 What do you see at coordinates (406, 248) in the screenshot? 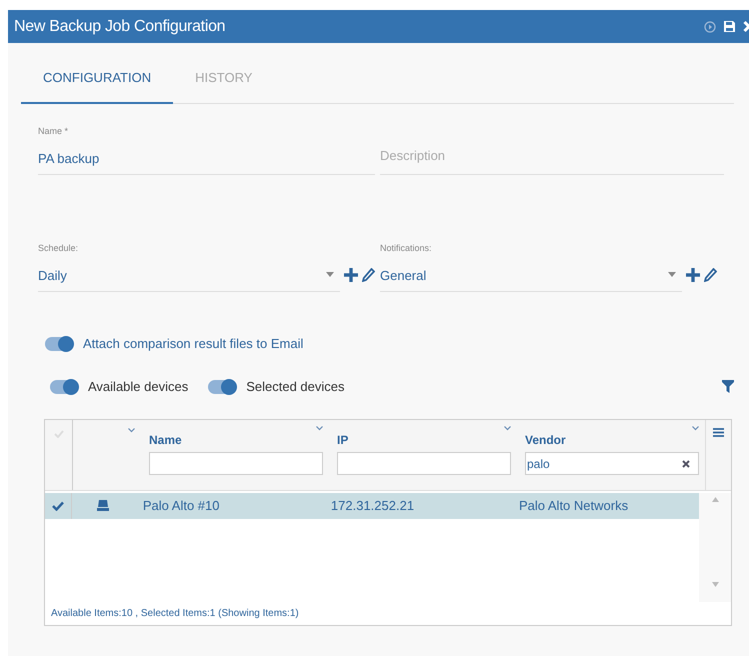
I see `field-label: Notifications:` at bounding box center [406, 248].